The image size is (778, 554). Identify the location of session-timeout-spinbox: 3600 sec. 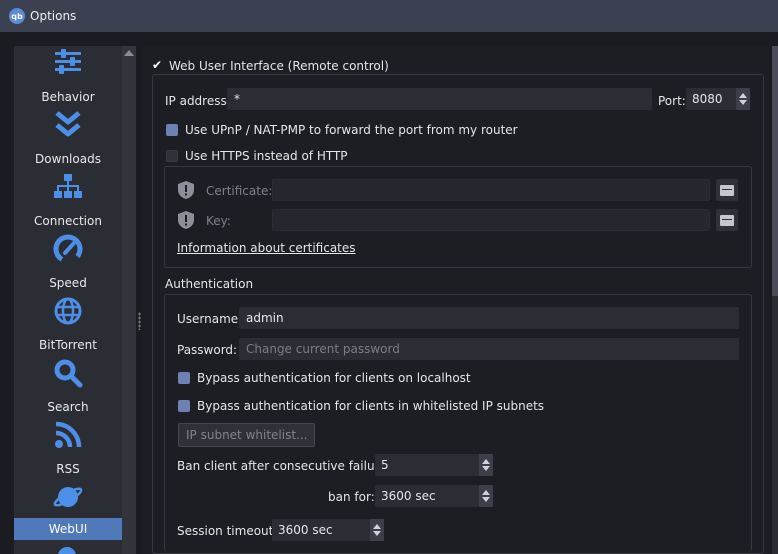
(328, 530).